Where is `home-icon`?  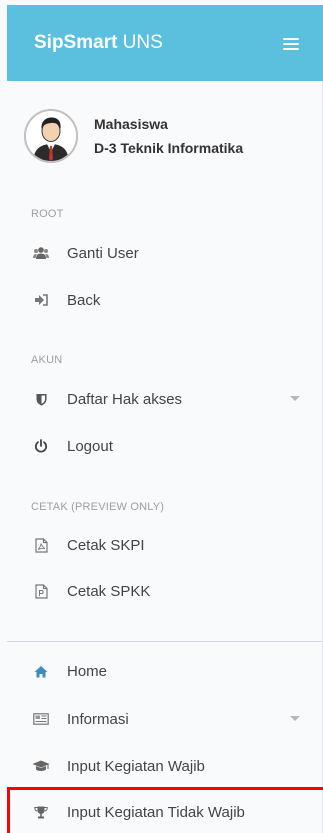
home-icon is located at coordinates (41, 671).